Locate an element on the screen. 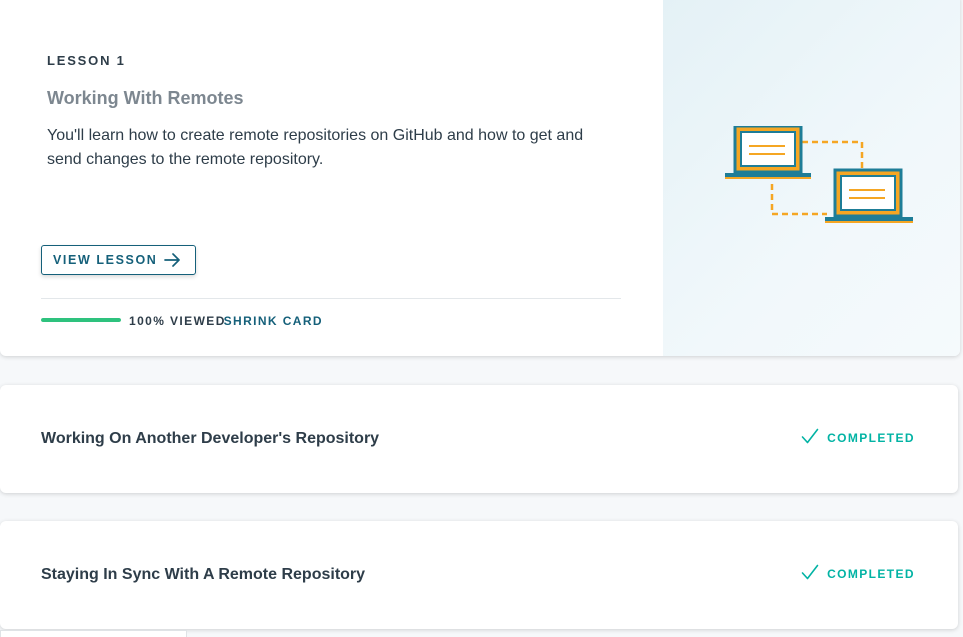 This screenshot has height=637, width=963. lesson-row-title: Staying In Sync With A Remote Repository is located at coordinates (203, 574).